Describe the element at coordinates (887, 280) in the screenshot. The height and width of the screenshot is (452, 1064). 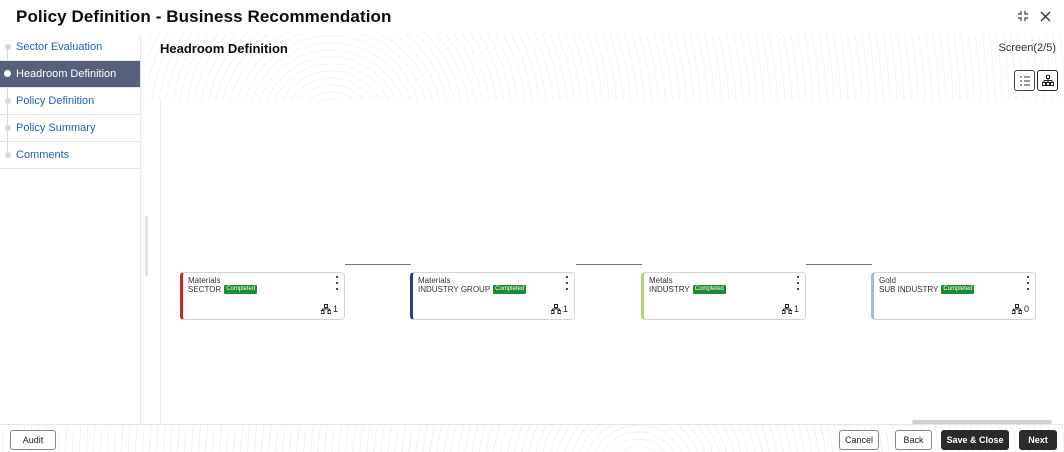
I see `node-name: Gold` at that location.